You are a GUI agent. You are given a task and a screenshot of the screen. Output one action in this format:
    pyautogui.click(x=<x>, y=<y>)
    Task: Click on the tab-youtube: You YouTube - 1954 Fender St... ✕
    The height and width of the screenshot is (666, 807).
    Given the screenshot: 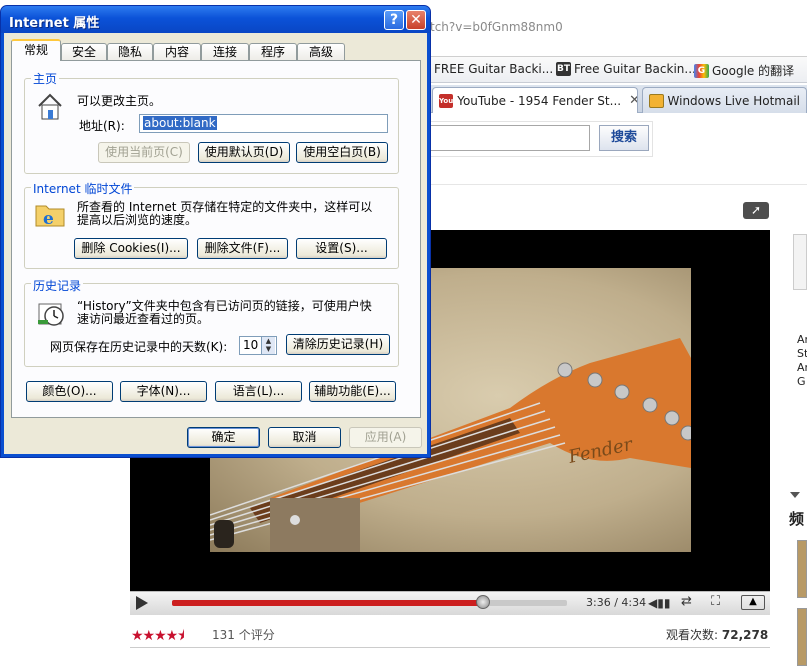 What is the action you would take?
    pyautogui.click(x=535, y=100)
    